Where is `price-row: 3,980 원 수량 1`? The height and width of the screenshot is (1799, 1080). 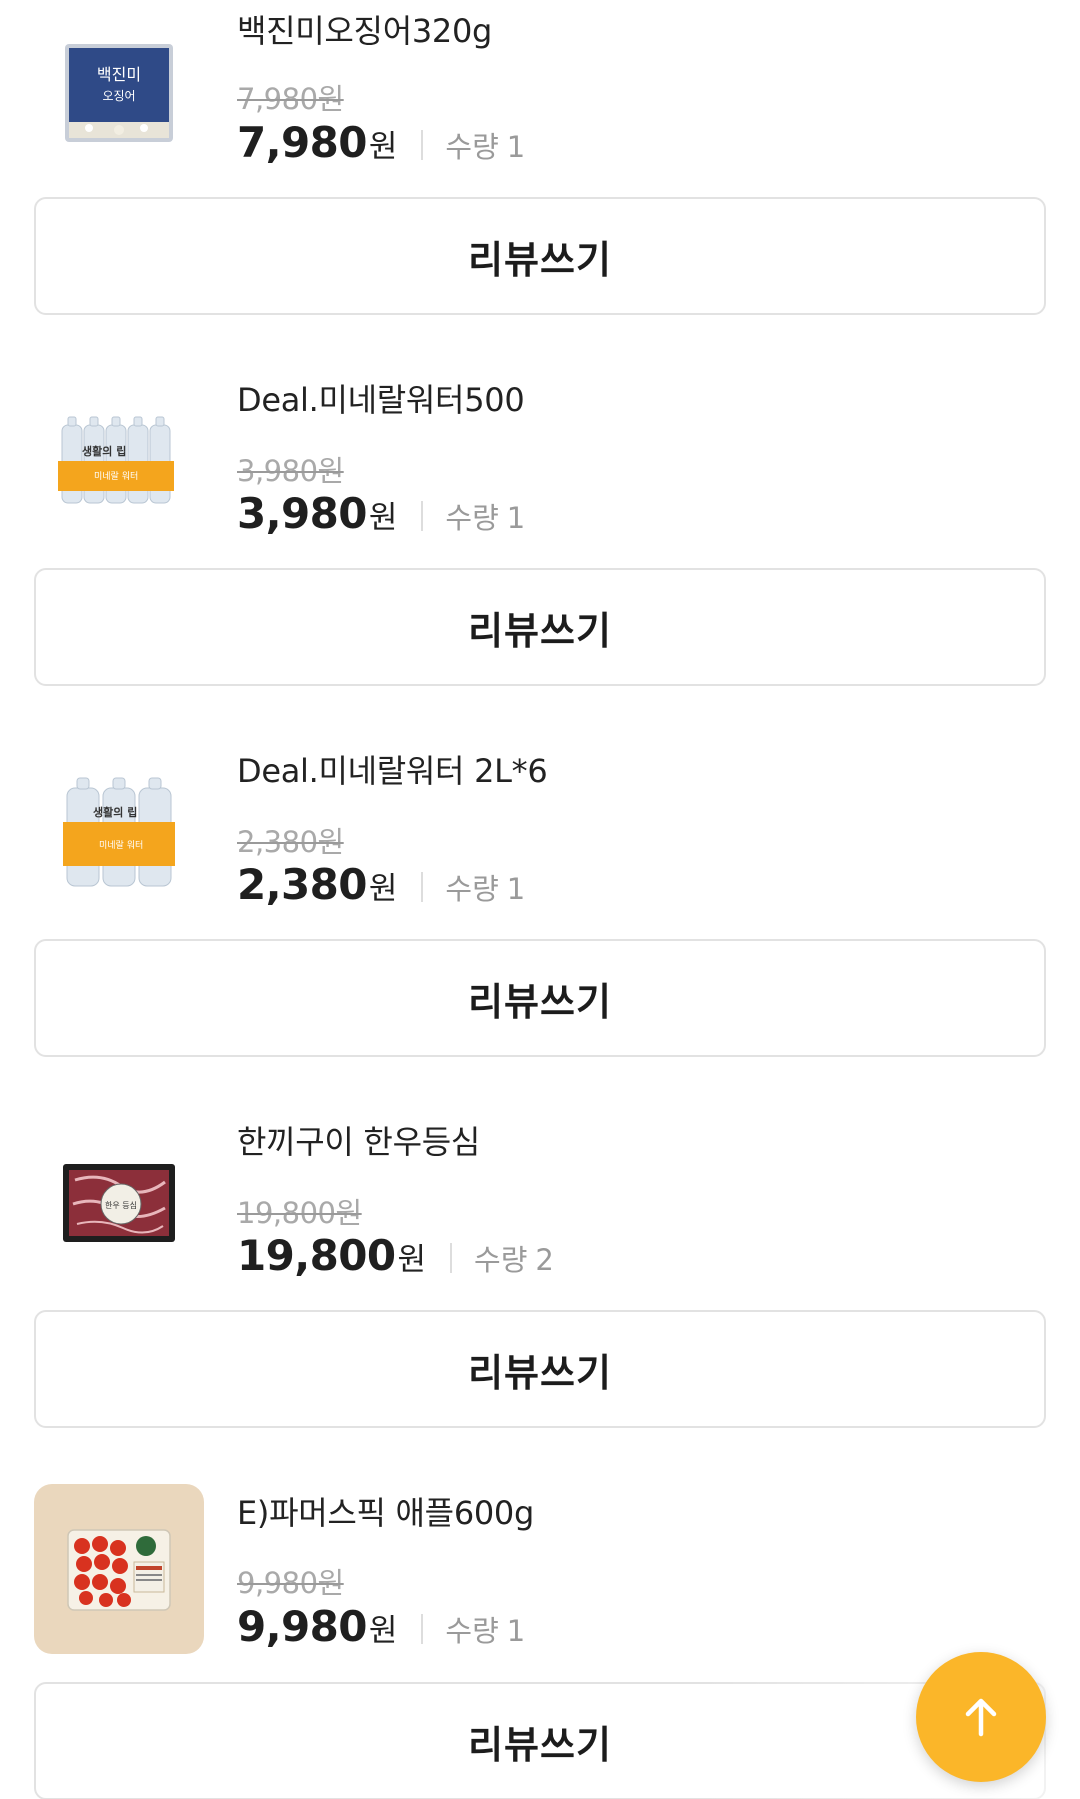 price-row: 3,980 원 수량 1 is located at coordinates (381, 513).